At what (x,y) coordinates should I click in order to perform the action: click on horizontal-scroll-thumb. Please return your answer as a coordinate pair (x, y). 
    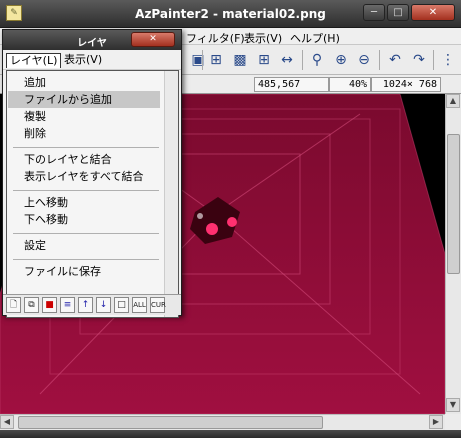
    Looking at the image, I should click on (170, 422).